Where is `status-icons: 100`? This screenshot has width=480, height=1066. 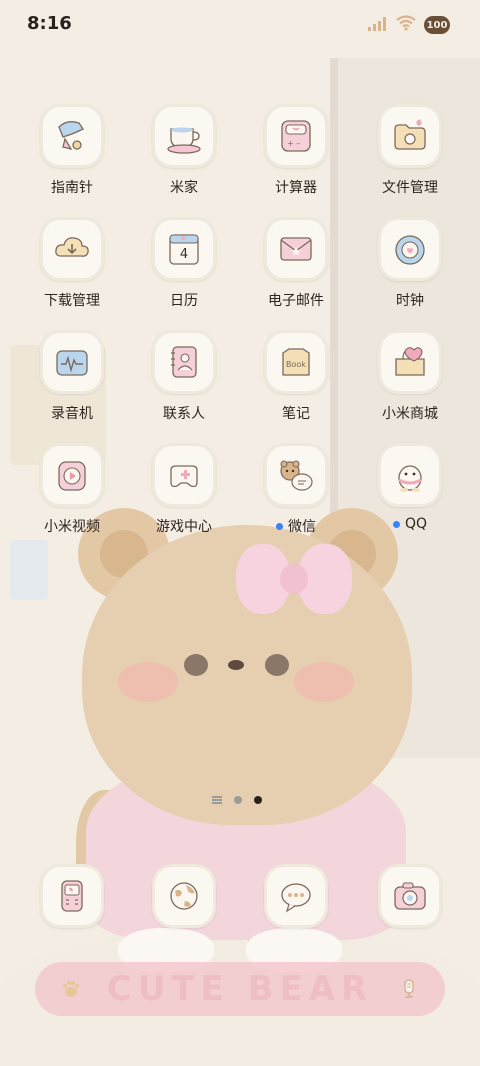
status-icons: 100 is located at coordinates (409, 25).